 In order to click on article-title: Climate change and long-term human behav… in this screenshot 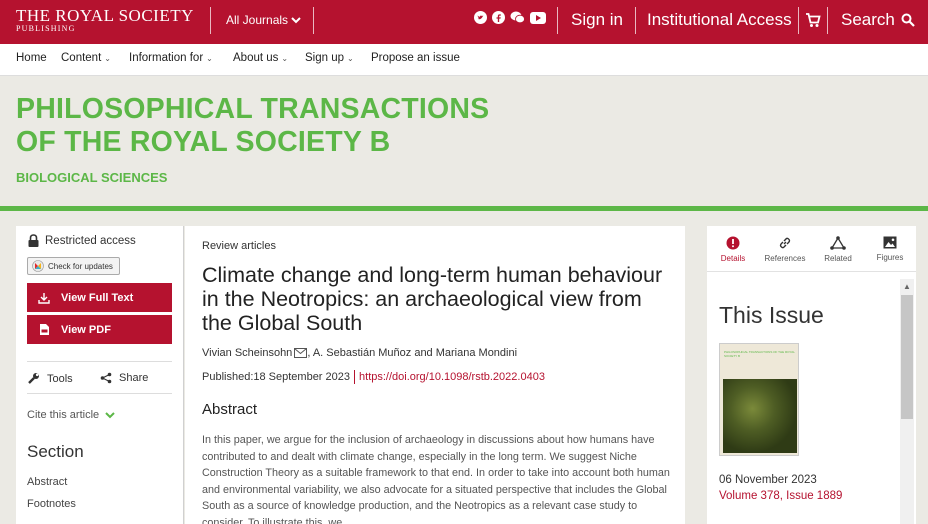, I will do `click(432, 299)`.